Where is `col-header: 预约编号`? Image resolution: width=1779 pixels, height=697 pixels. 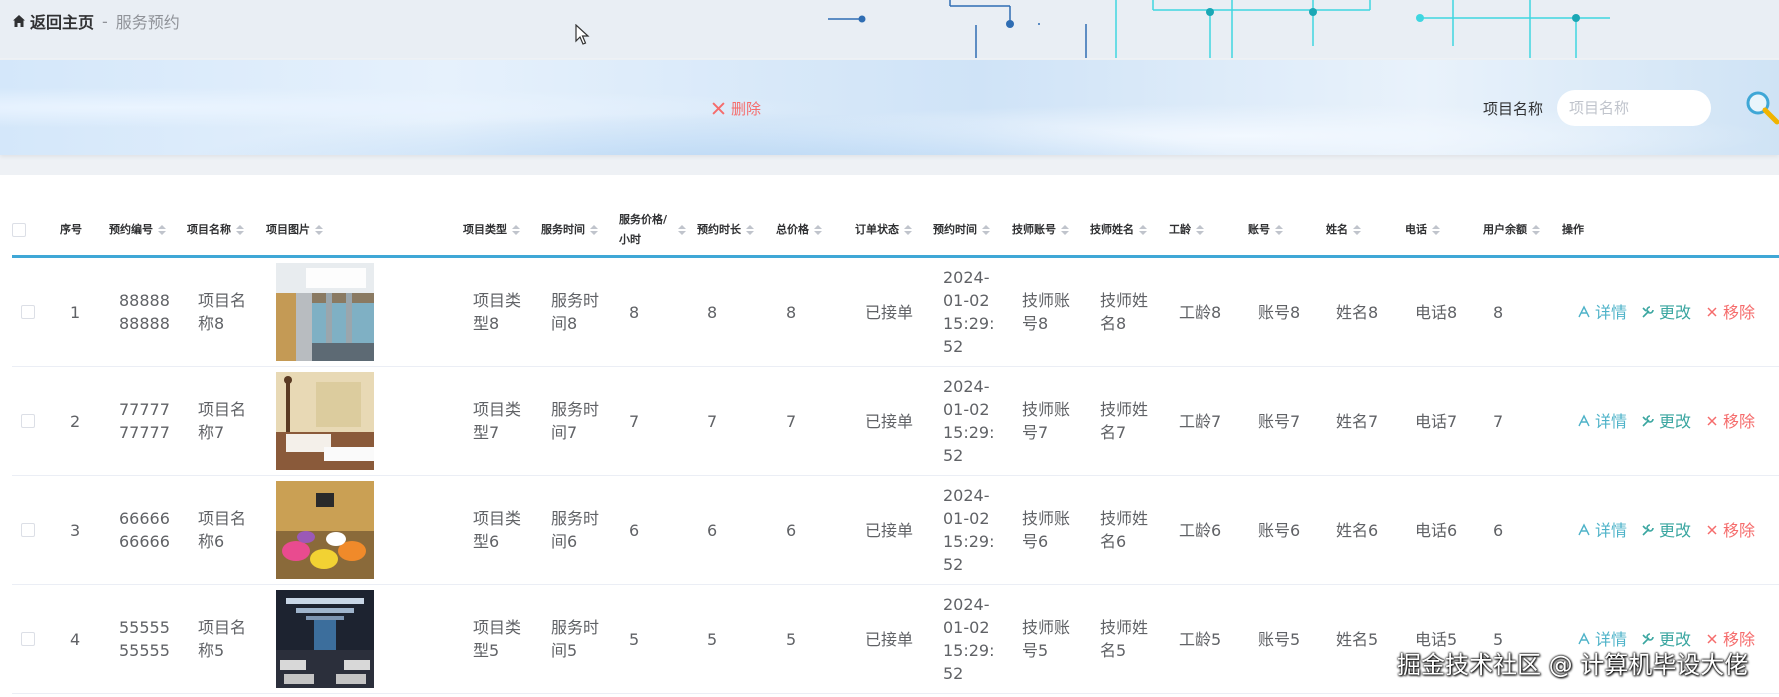 col-header: 预约编号 is located at coordinates (137, 230).